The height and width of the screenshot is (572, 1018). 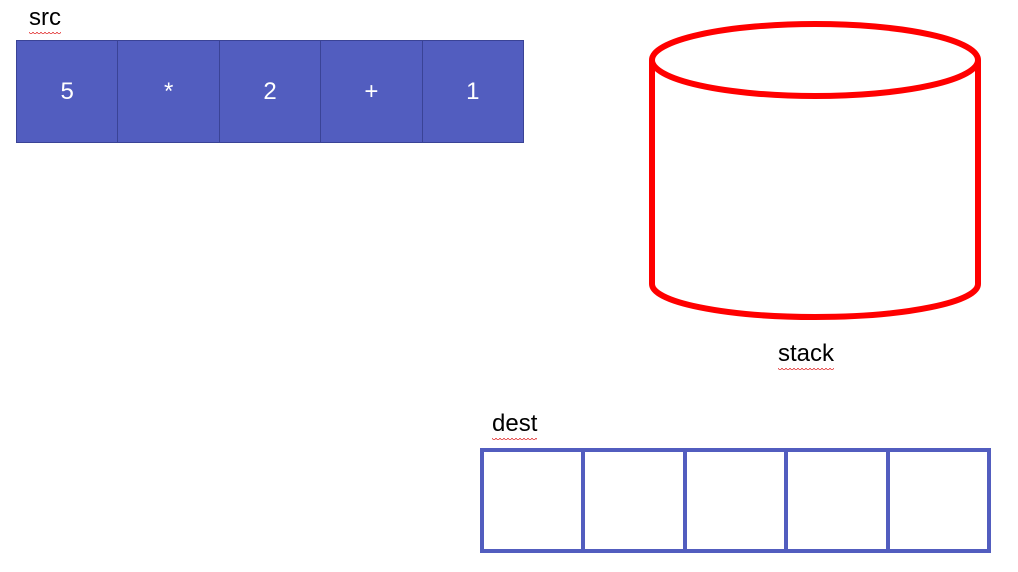 I want to click on src-cell: 1, so click(x=473, y=91).